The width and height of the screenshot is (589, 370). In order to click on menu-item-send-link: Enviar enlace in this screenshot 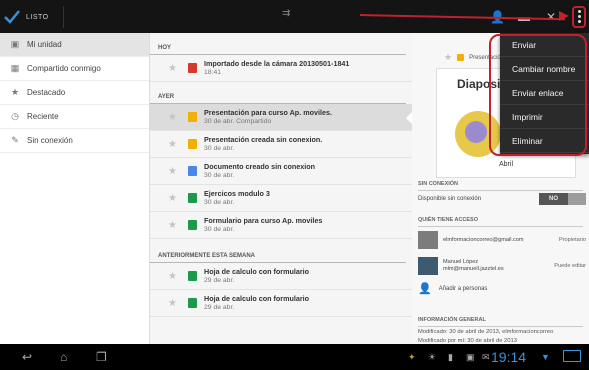, I will do `click(544, 93)`.